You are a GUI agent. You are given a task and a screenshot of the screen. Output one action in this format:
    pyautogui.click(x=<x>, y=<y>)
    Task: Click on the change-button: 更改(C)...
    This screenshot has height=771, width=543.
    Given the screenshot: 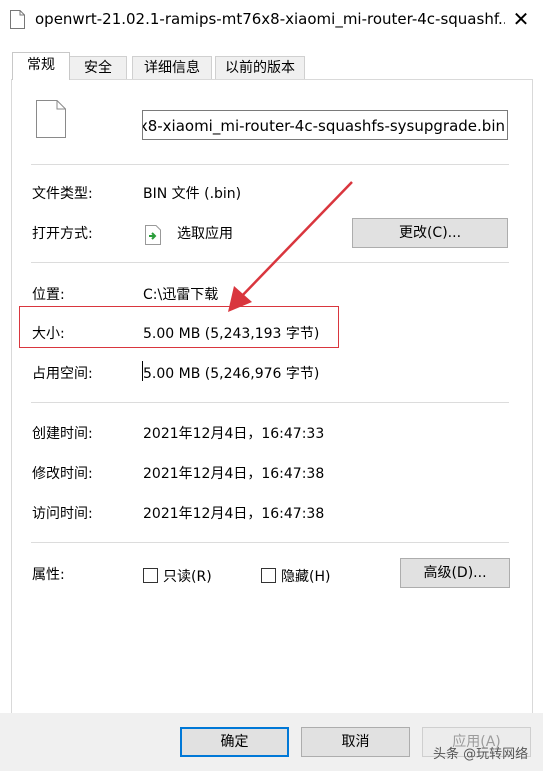 What is the action you would take?
    pyautogui.click(x=430, y=233)
    